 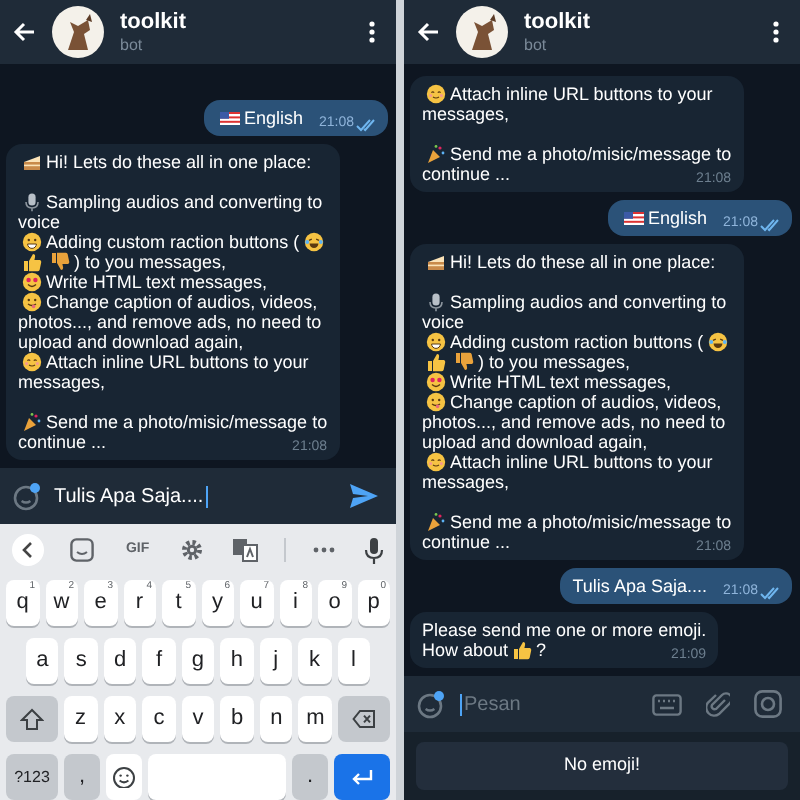 I want to click on keyboard-key: d, so click(x=120, y=661).